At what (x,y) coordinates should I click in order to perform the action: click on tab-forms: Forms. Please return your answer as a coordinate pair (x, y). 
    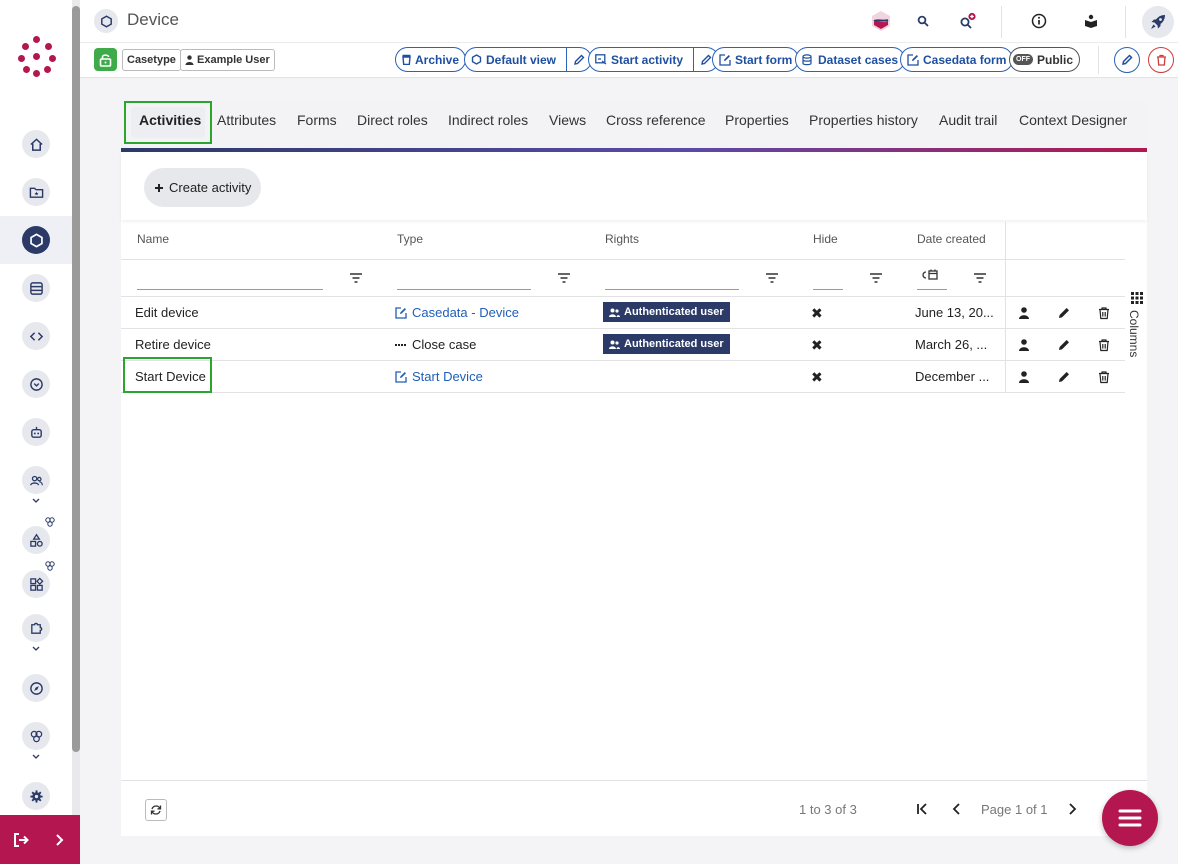
    Looking at the image, I should click on (317, 120).